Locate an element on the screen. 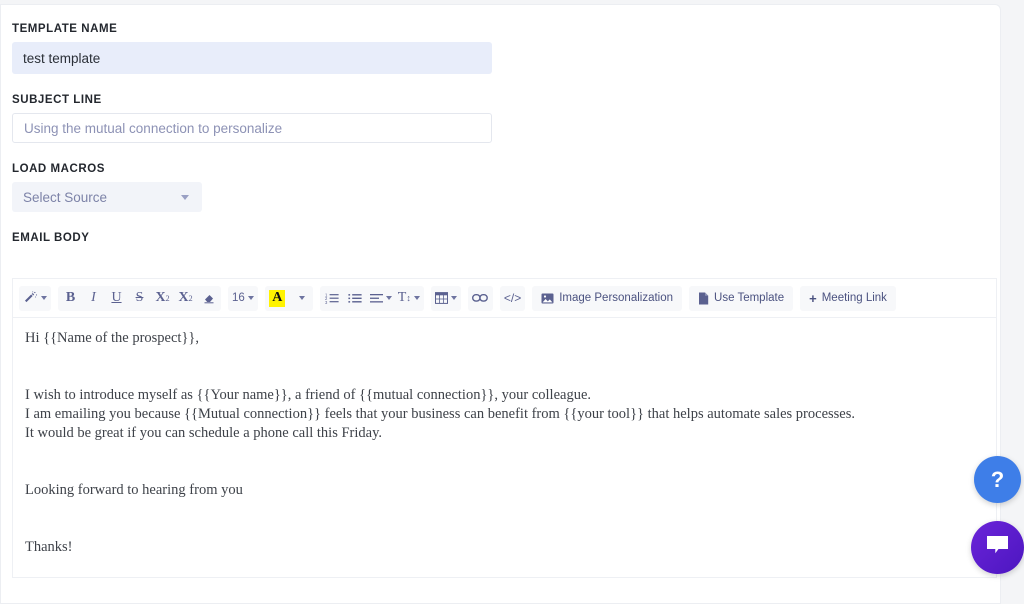 This screenshot has width=1024, height=604. bold-button: B is located at coordinates (70, 298).